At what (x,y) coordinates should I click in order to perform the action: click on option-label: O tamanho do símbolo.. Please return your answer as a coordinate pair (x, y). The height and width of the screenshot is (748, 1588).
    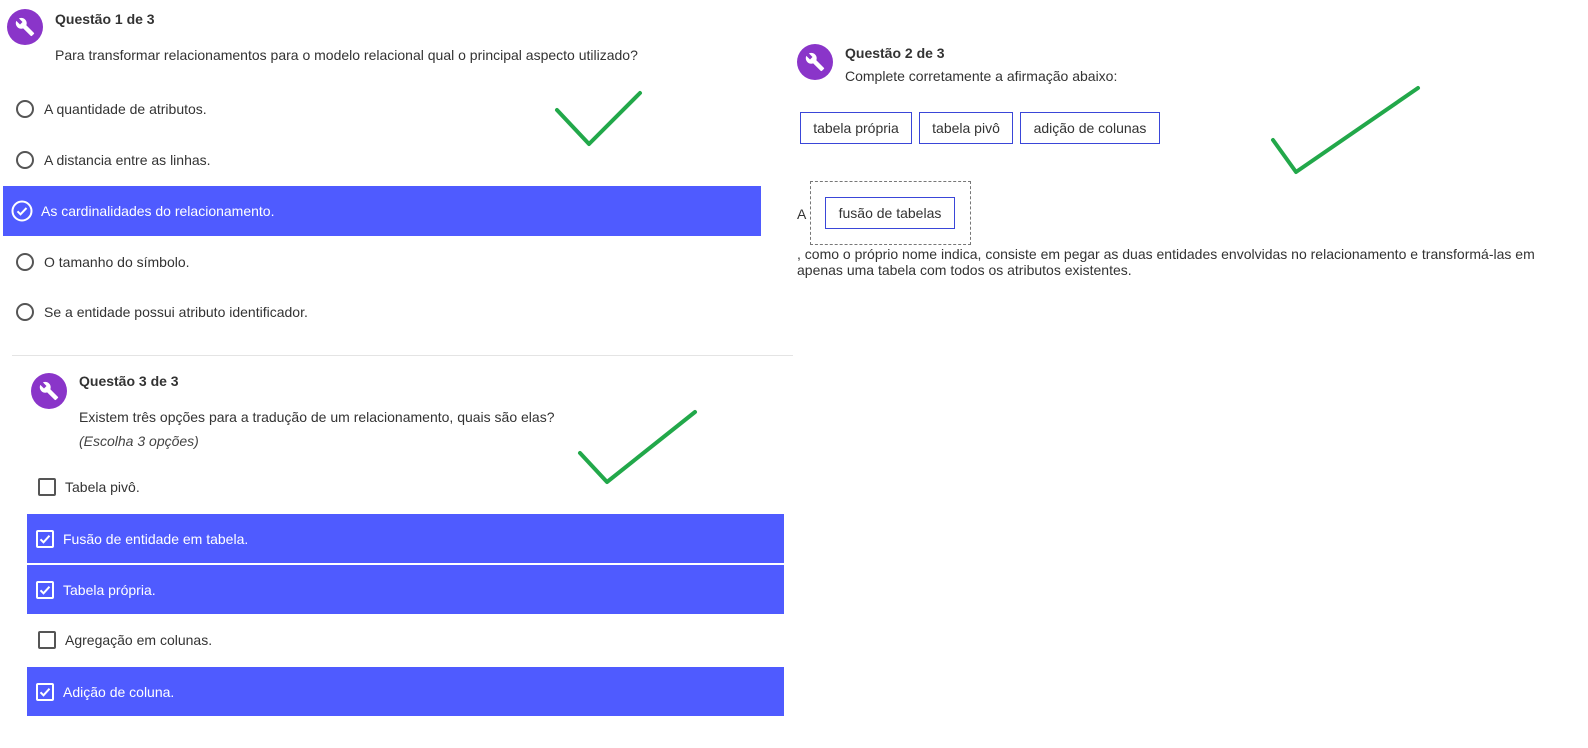
    Looking at the image, I should click on (117, 262).